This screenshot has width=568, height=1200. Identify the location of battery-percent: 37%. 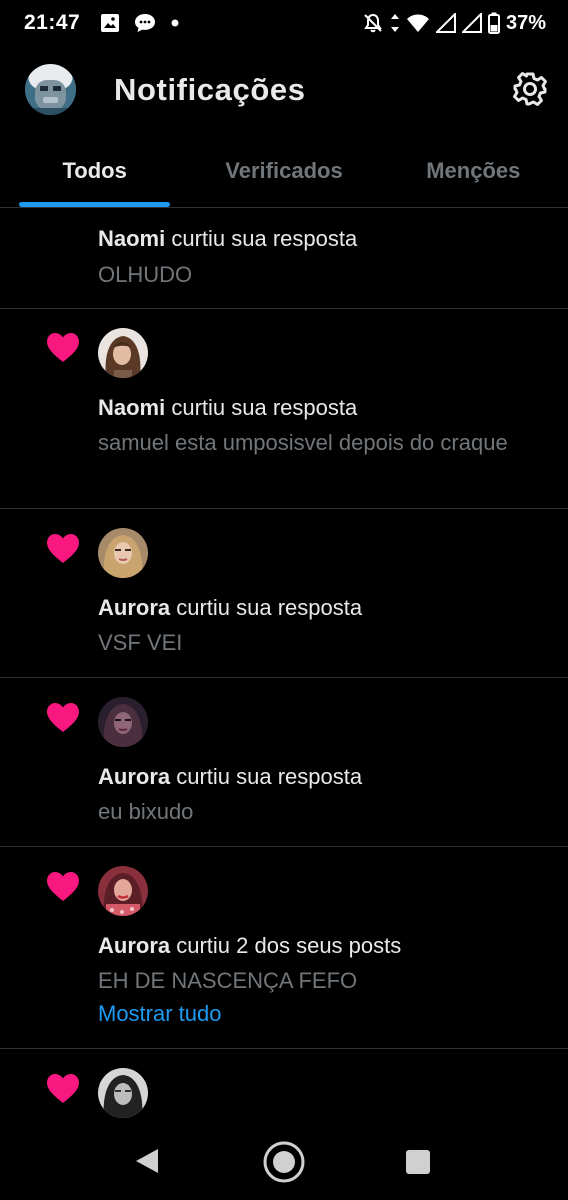
(525, 22).